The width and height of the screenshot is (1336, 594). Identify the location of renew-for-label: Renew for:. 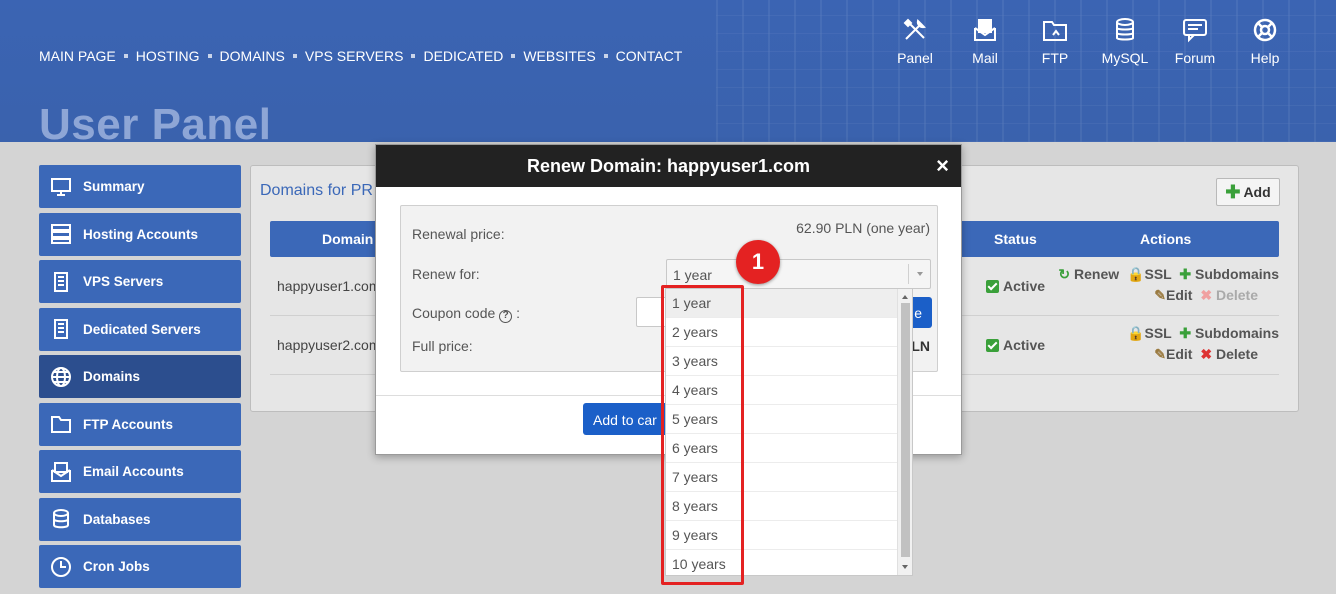
(446, 274).